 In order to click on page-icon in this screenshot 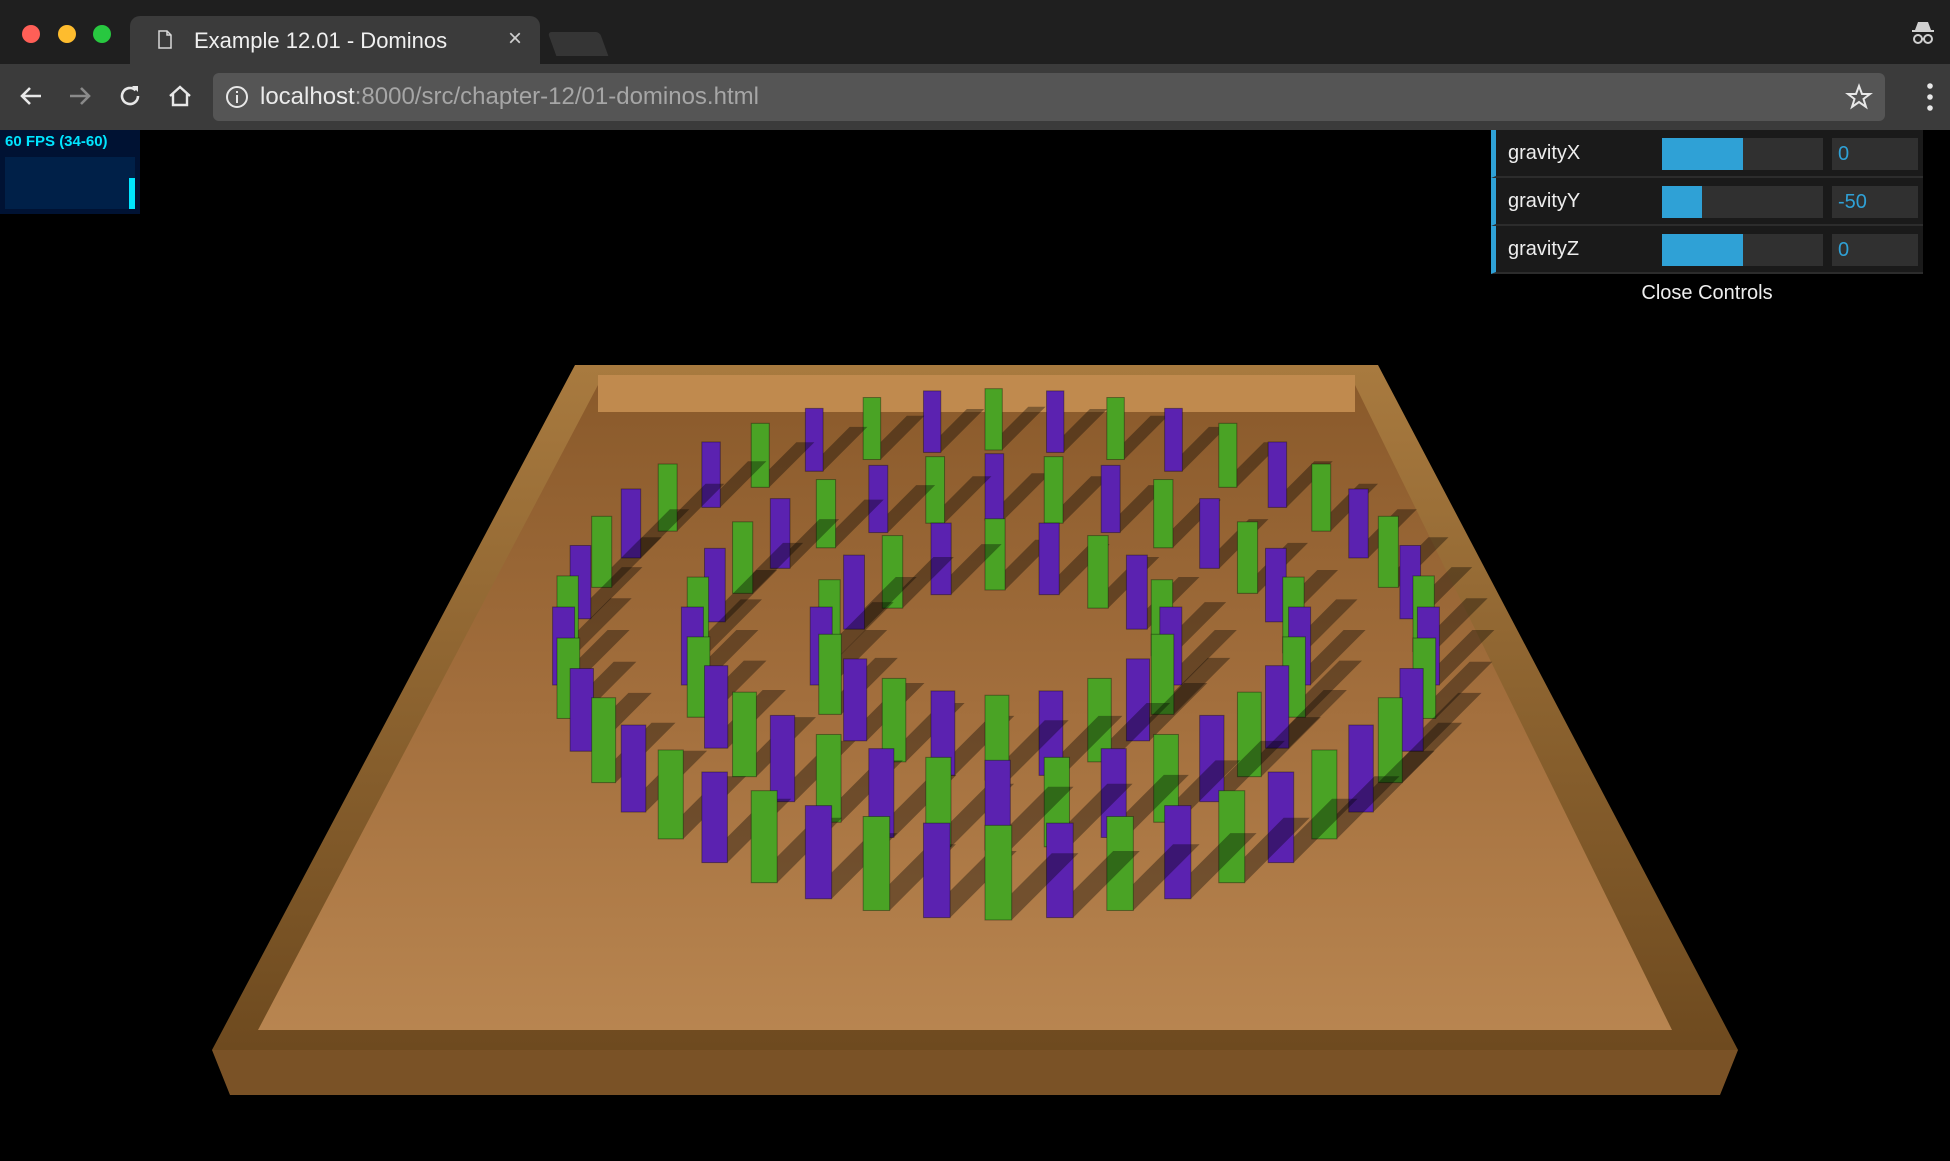, I will do `click(165, 39)`.